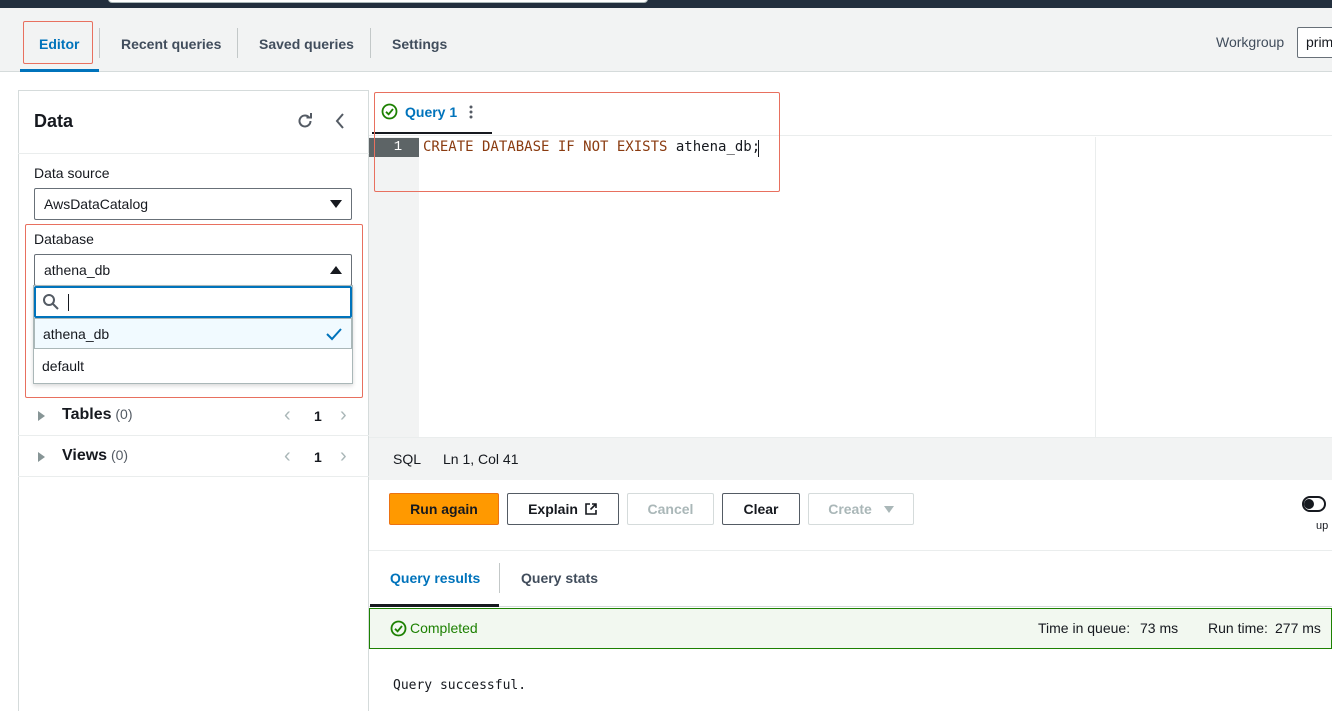 The width and height of the screenshot is (1332, 711). Describe the element at coordinates (194, 311) in the screenshot. I see `highlight-database` at that location.